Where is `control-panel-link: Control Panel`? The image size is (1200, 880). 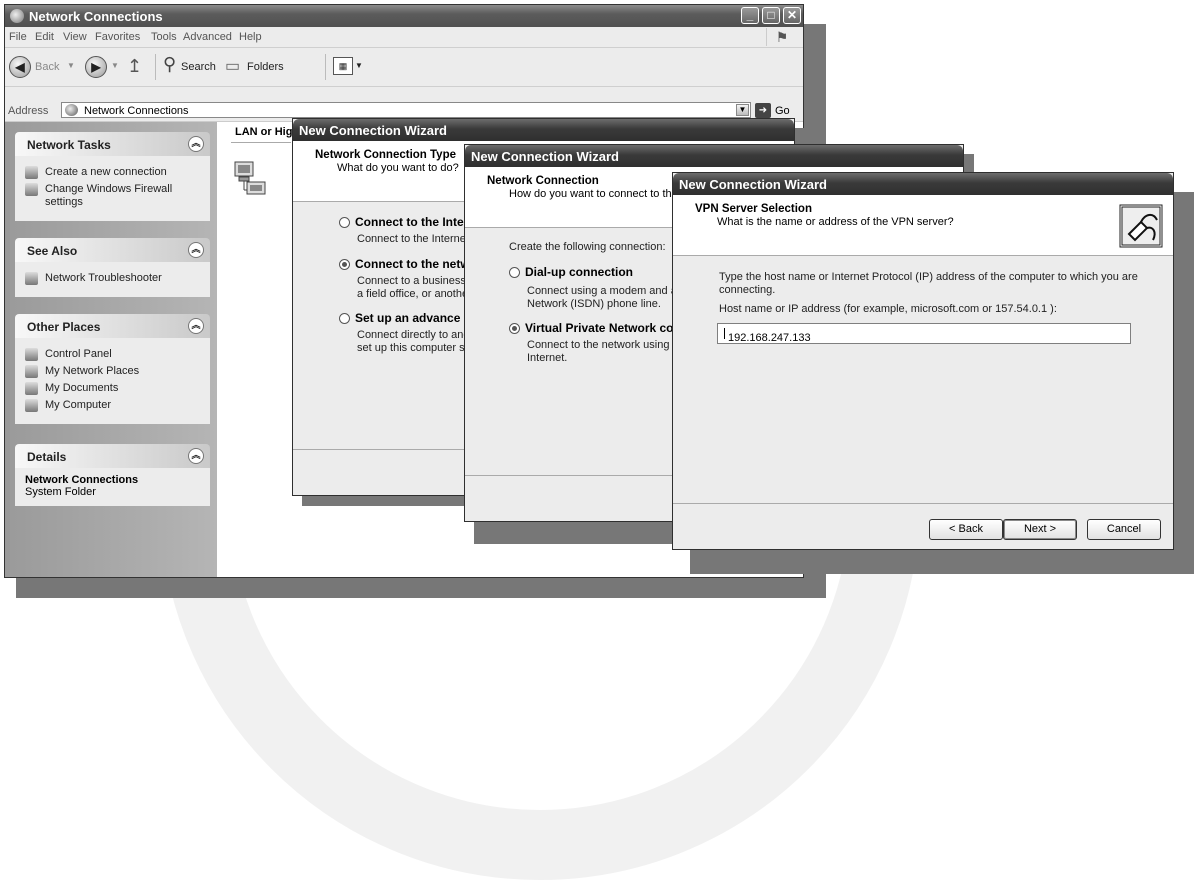
control-panel-link: Control Panel is located at coordinates (112, 354).